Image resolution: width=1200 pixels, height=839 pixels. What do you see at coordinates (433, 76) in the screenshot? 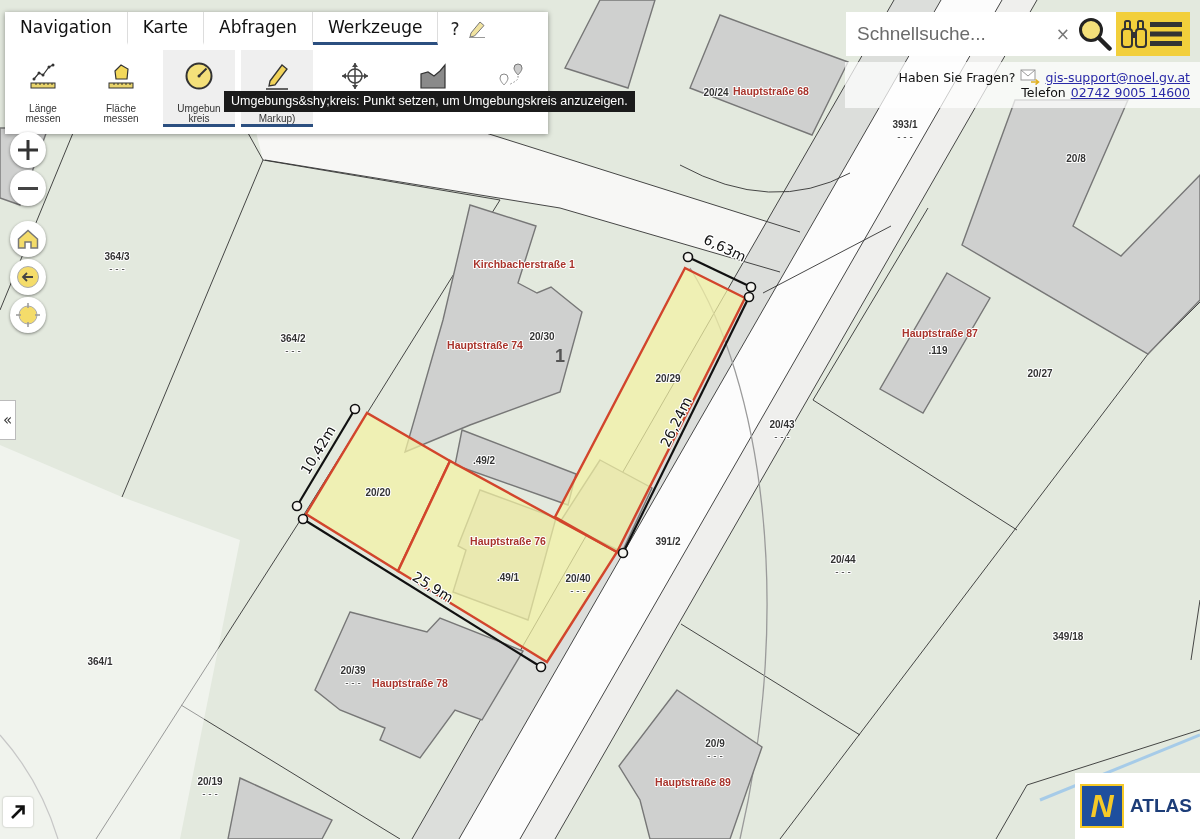
I see `elevation-profile-icon` at bounding box center [433, 76].